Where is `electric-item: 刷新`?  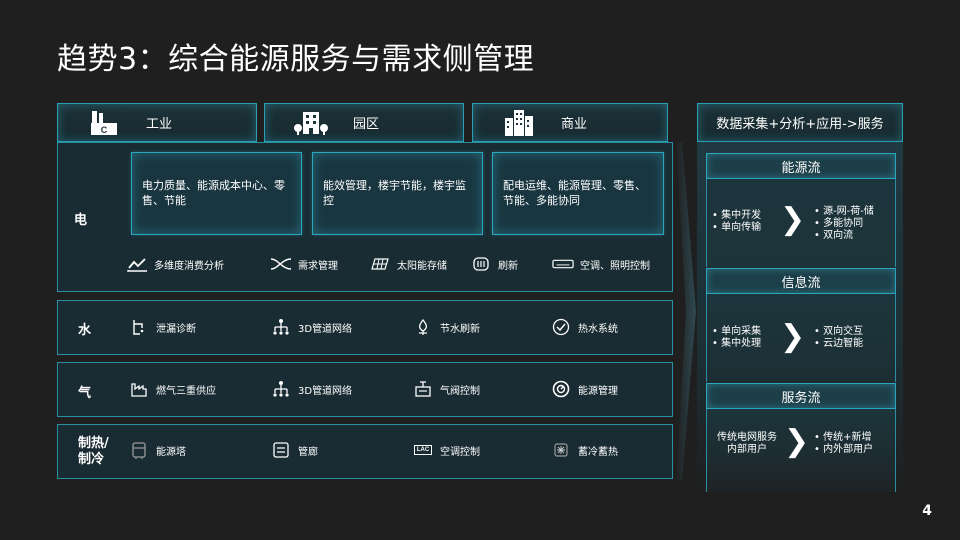 electric-item: 刷新 is located at coordinates (494, 264).